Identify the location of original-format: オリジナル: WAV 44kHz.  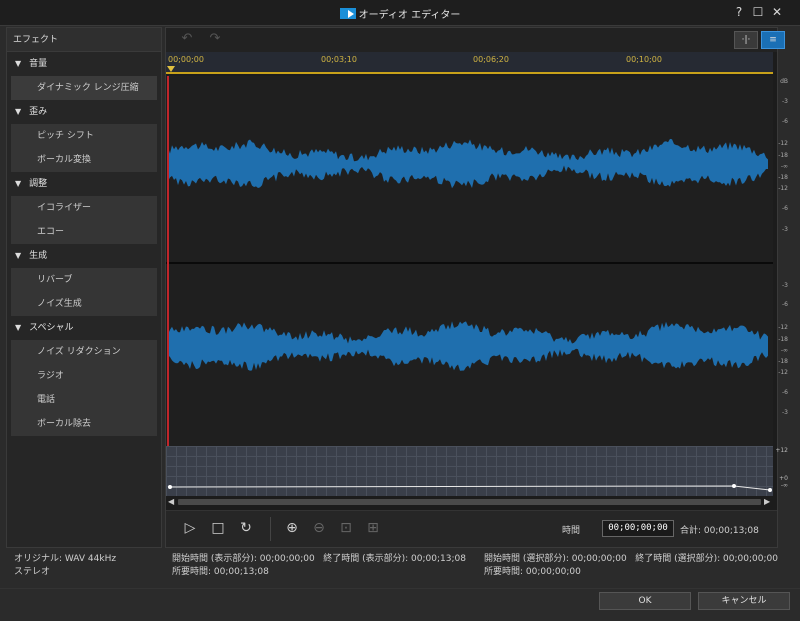
(65, 559).